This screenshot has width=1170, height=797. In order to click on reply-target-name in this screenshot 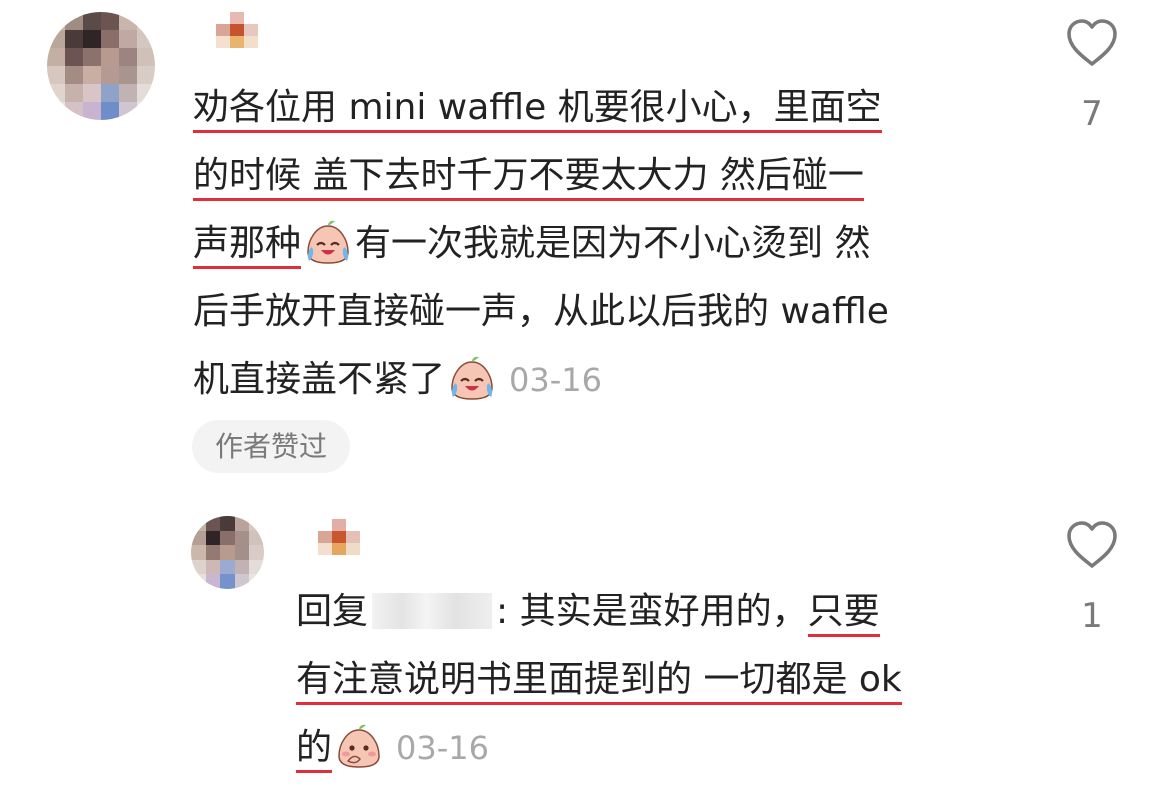, I will do `click(432, 611)`.